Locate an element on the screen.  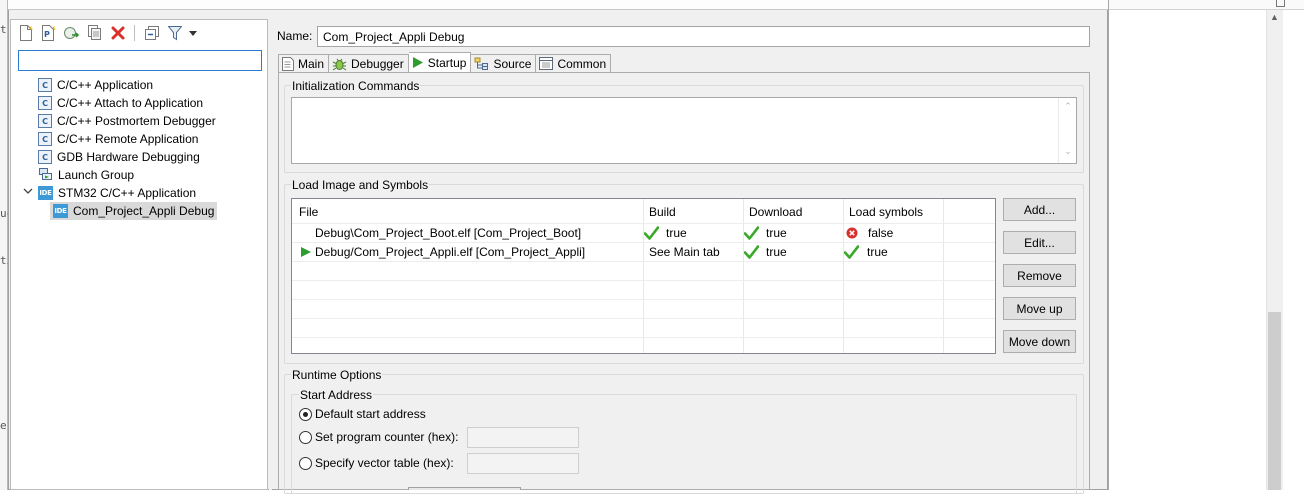
specify-vector-table-radio: Specify vector table (hex): is located at coordinates (376, 463).